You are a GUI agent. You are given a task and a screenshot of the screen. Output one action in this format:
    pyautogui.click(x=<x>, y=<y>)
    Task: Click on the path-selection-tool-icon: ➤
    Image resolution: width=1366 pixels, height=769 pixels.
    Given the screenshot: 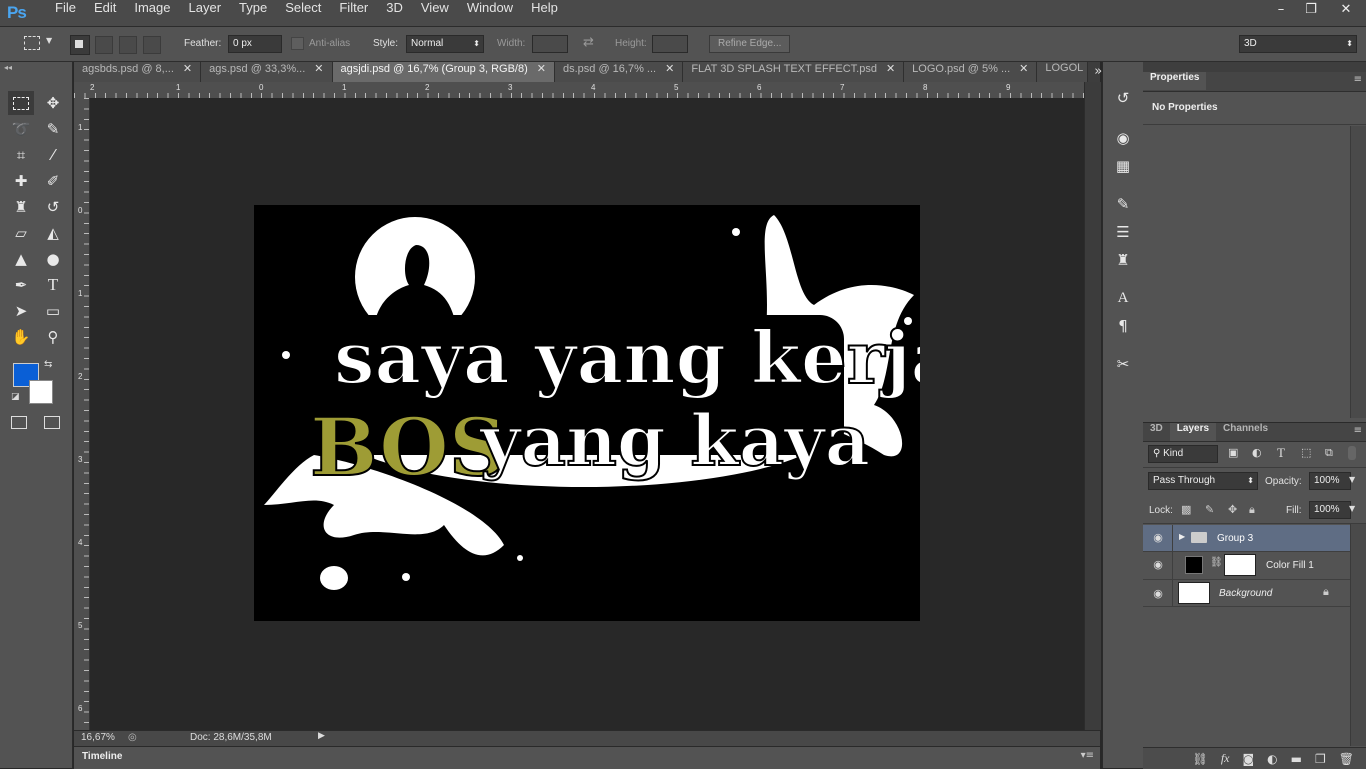 What is the action you would take?
    pyautogui.click(x=21, y=311)
    